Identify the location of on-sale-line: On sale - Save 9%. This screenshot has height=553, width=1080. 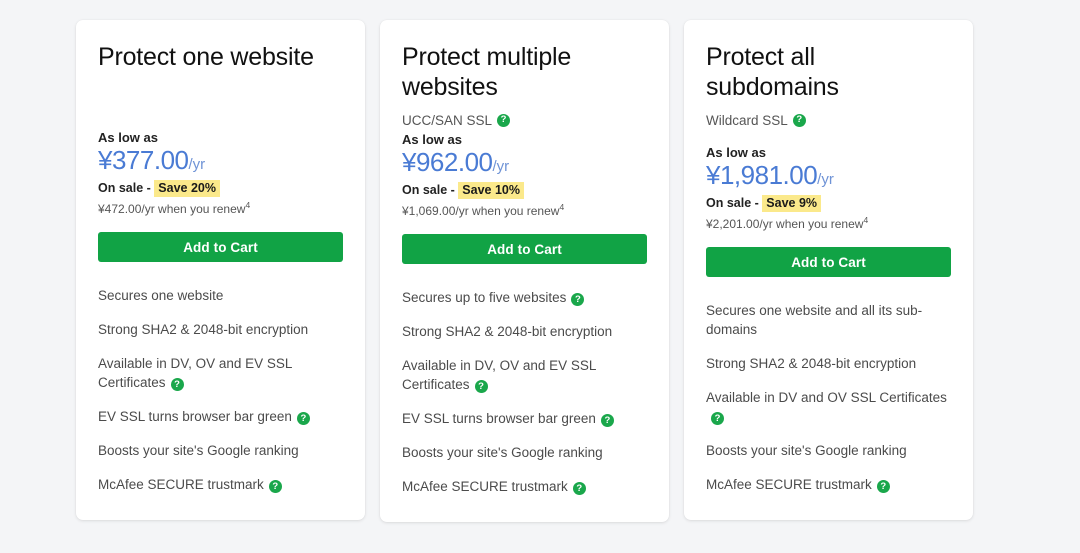
(828, 203).